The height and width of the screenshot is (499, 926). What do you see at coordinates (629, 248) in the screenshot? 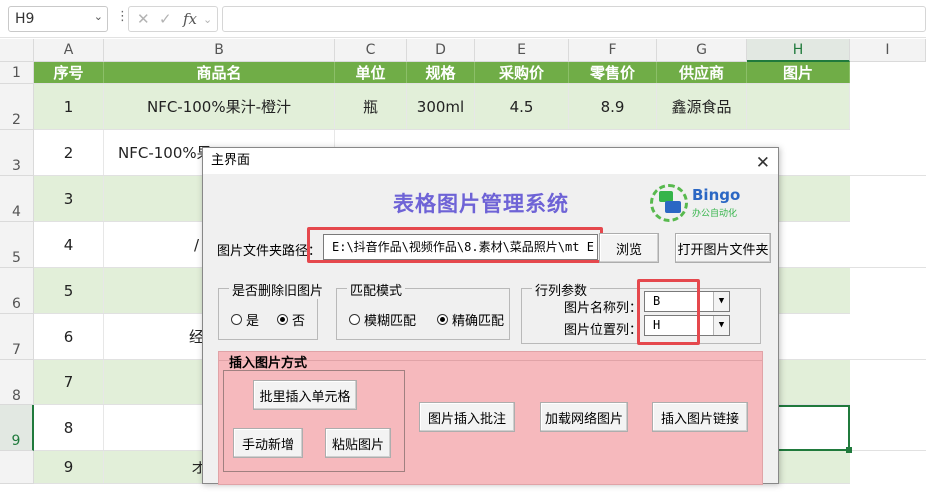
I see `browse-button: 浏览` at bounding box center [629, 248].